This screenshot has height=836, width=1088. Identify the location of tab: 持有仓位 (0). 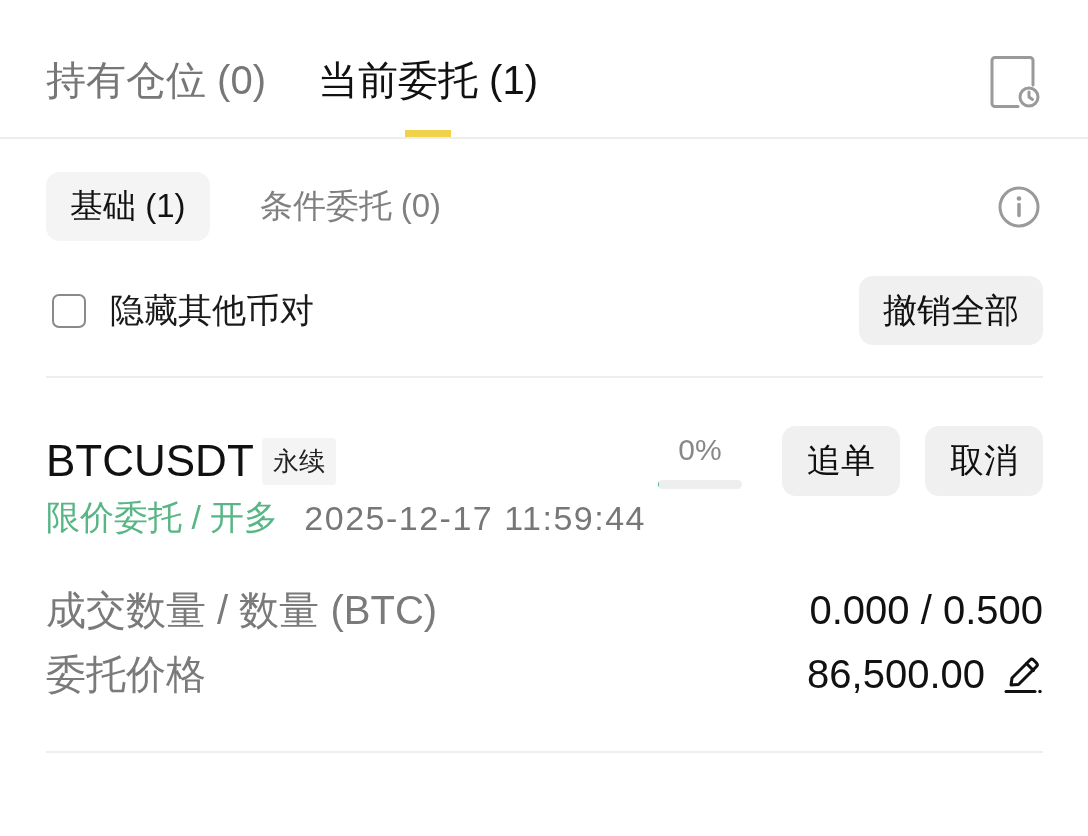
(156, 96).